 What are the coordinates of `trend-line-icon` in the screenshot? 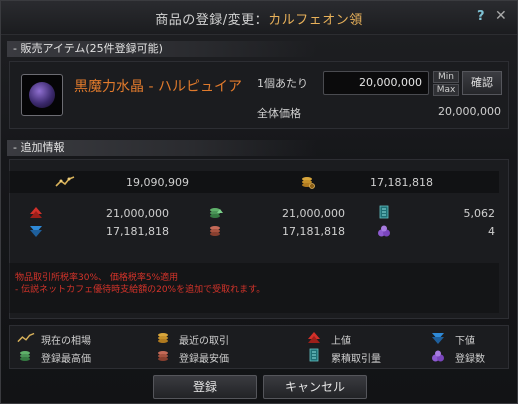 It's located at (65, 181).